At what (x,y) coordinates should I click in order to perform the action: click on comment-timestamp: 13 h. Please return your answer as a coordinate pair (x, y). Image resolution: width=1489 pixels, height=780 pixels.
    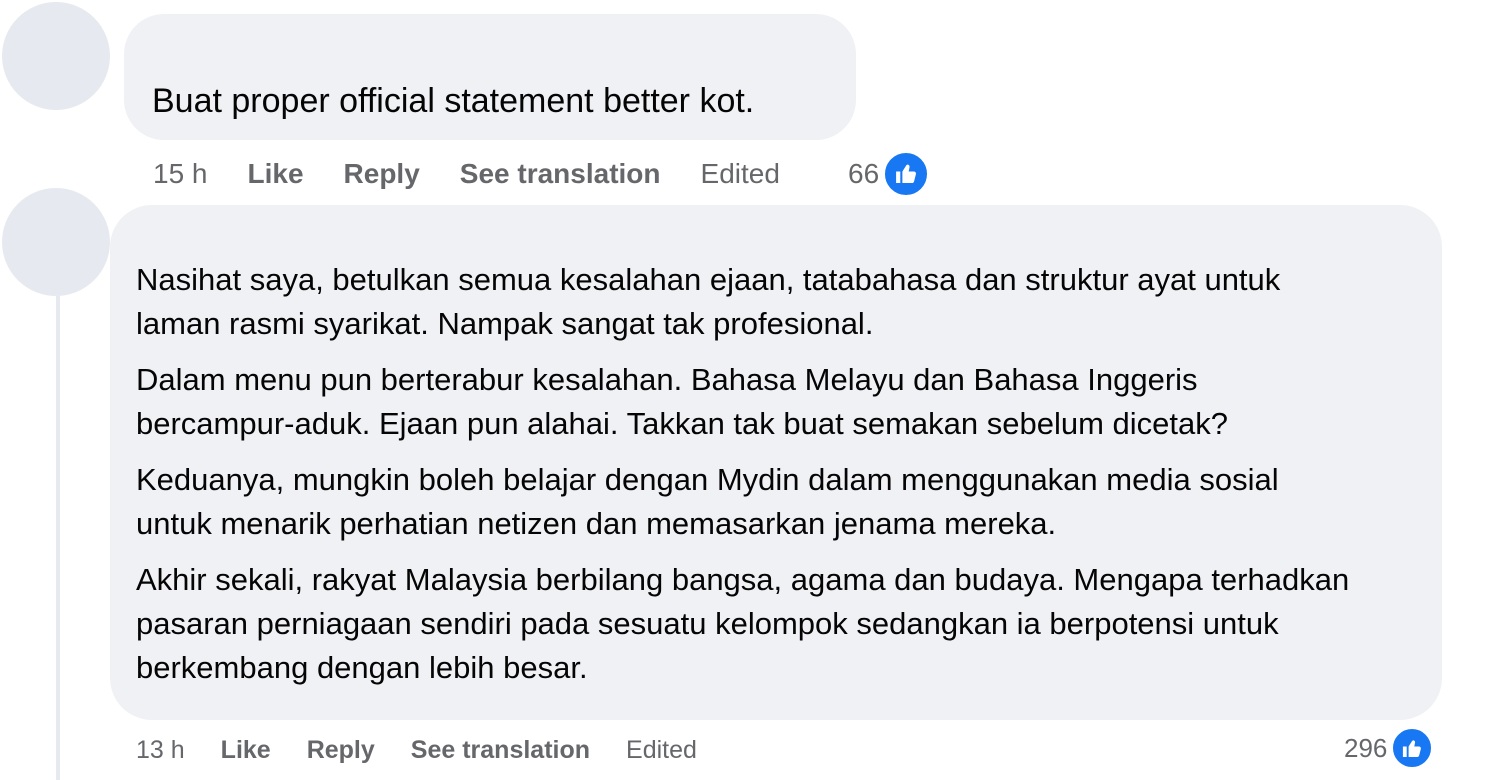
    Looking at the image, I should click on (160, 750).